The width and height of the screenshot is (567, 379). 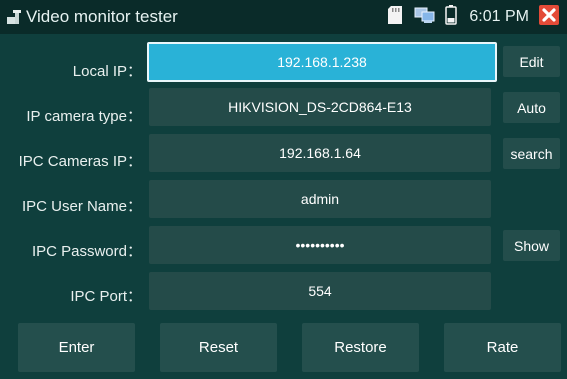 What do you see at coordinates (15, 17) in the screenshot?
I see `app-icon` at bounding box center [15, 17].